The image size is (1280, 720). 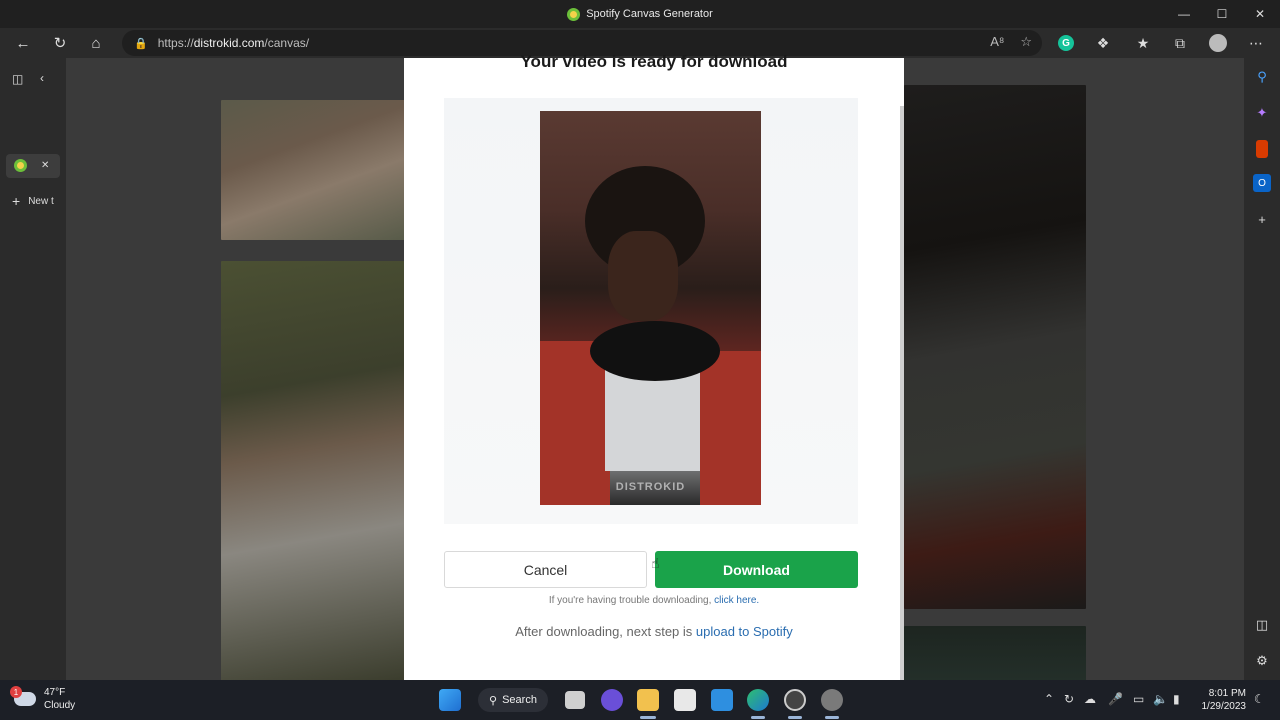 I want to click on settings-gear-icon: ⚙, so click(x=1262, y=661).